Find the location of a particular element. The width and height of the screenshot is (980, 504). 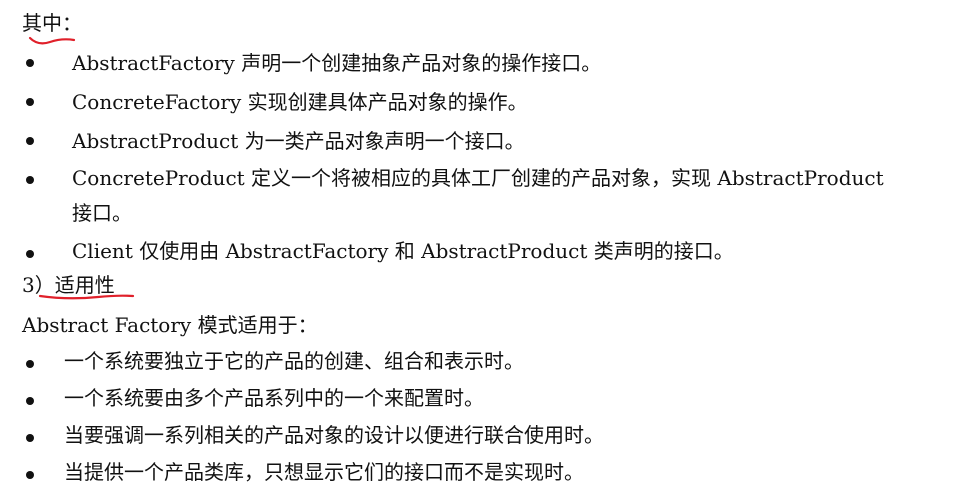

annotation-underline-heading is located at coordinates (86, 297).